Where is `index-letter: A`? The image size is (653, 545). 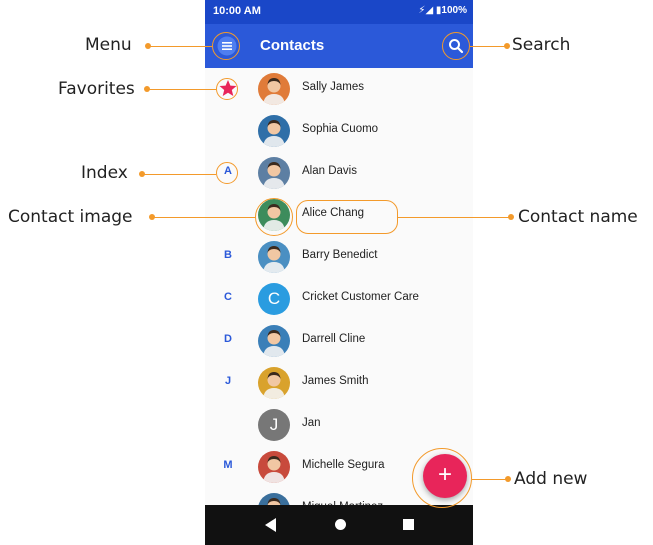
index-letter: A is located at coordinates (228, 171).